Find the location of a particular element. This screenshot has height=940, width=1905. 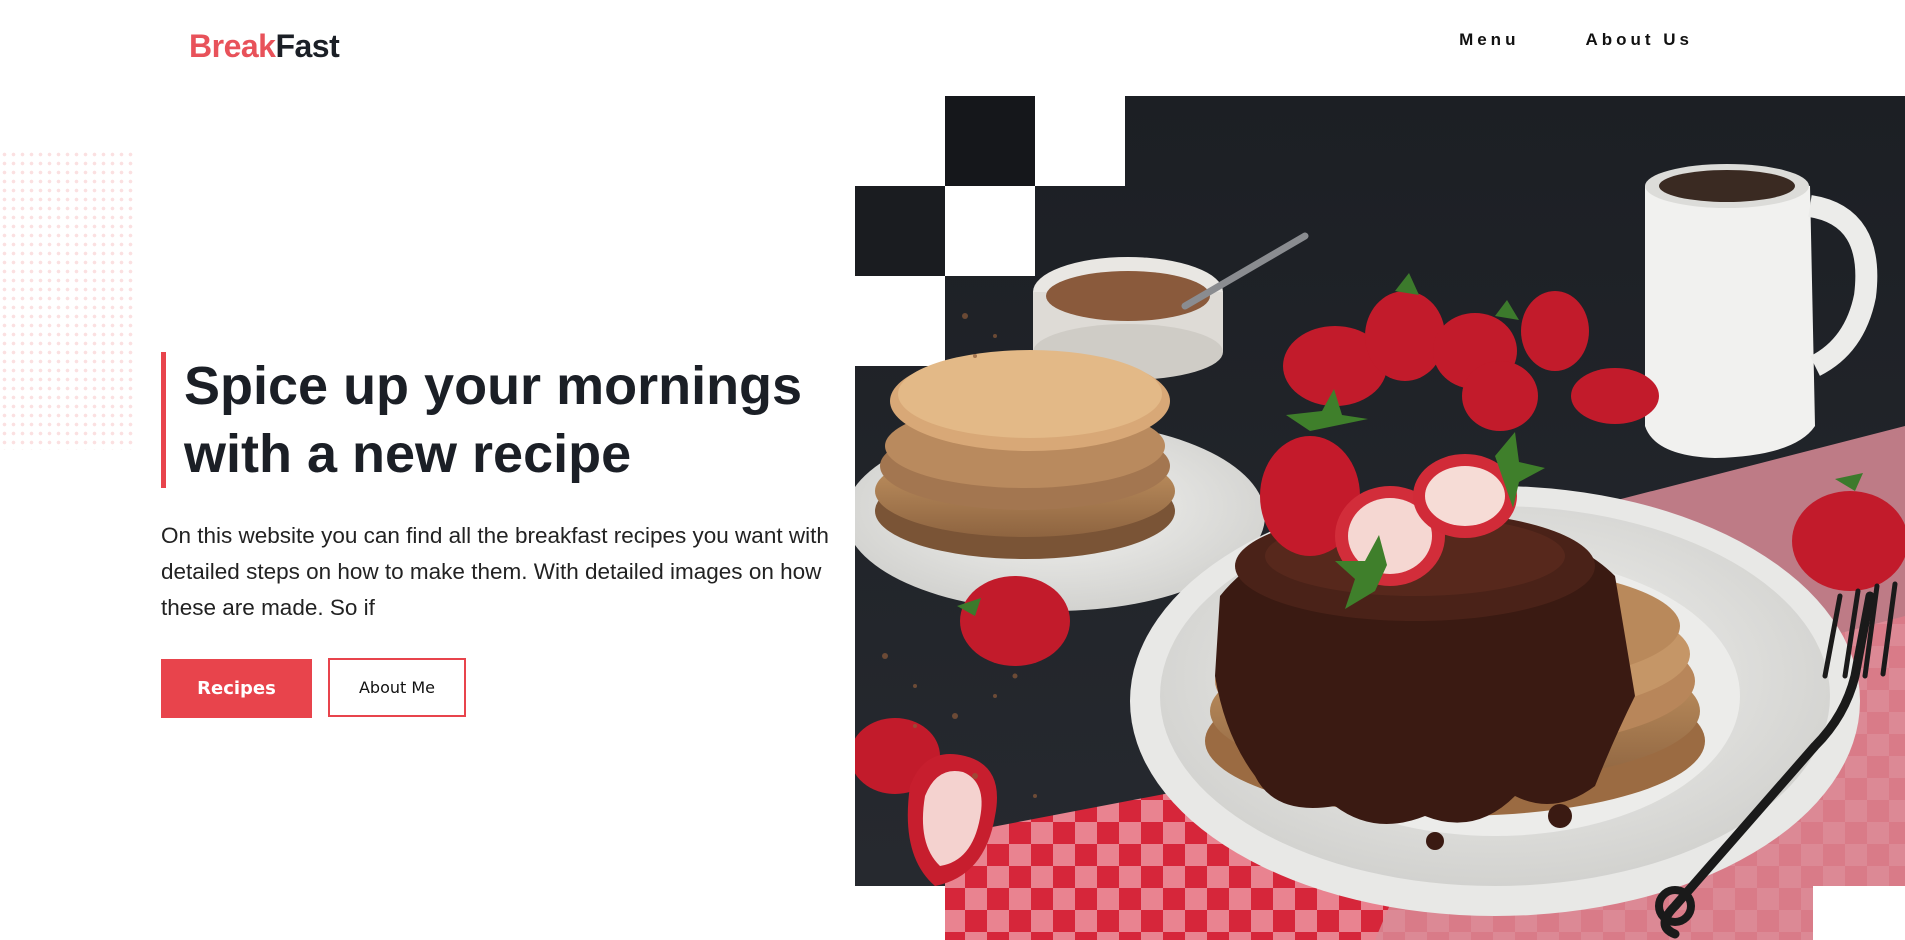

site-logo: BreakFast is located at coordinates (264, 46).